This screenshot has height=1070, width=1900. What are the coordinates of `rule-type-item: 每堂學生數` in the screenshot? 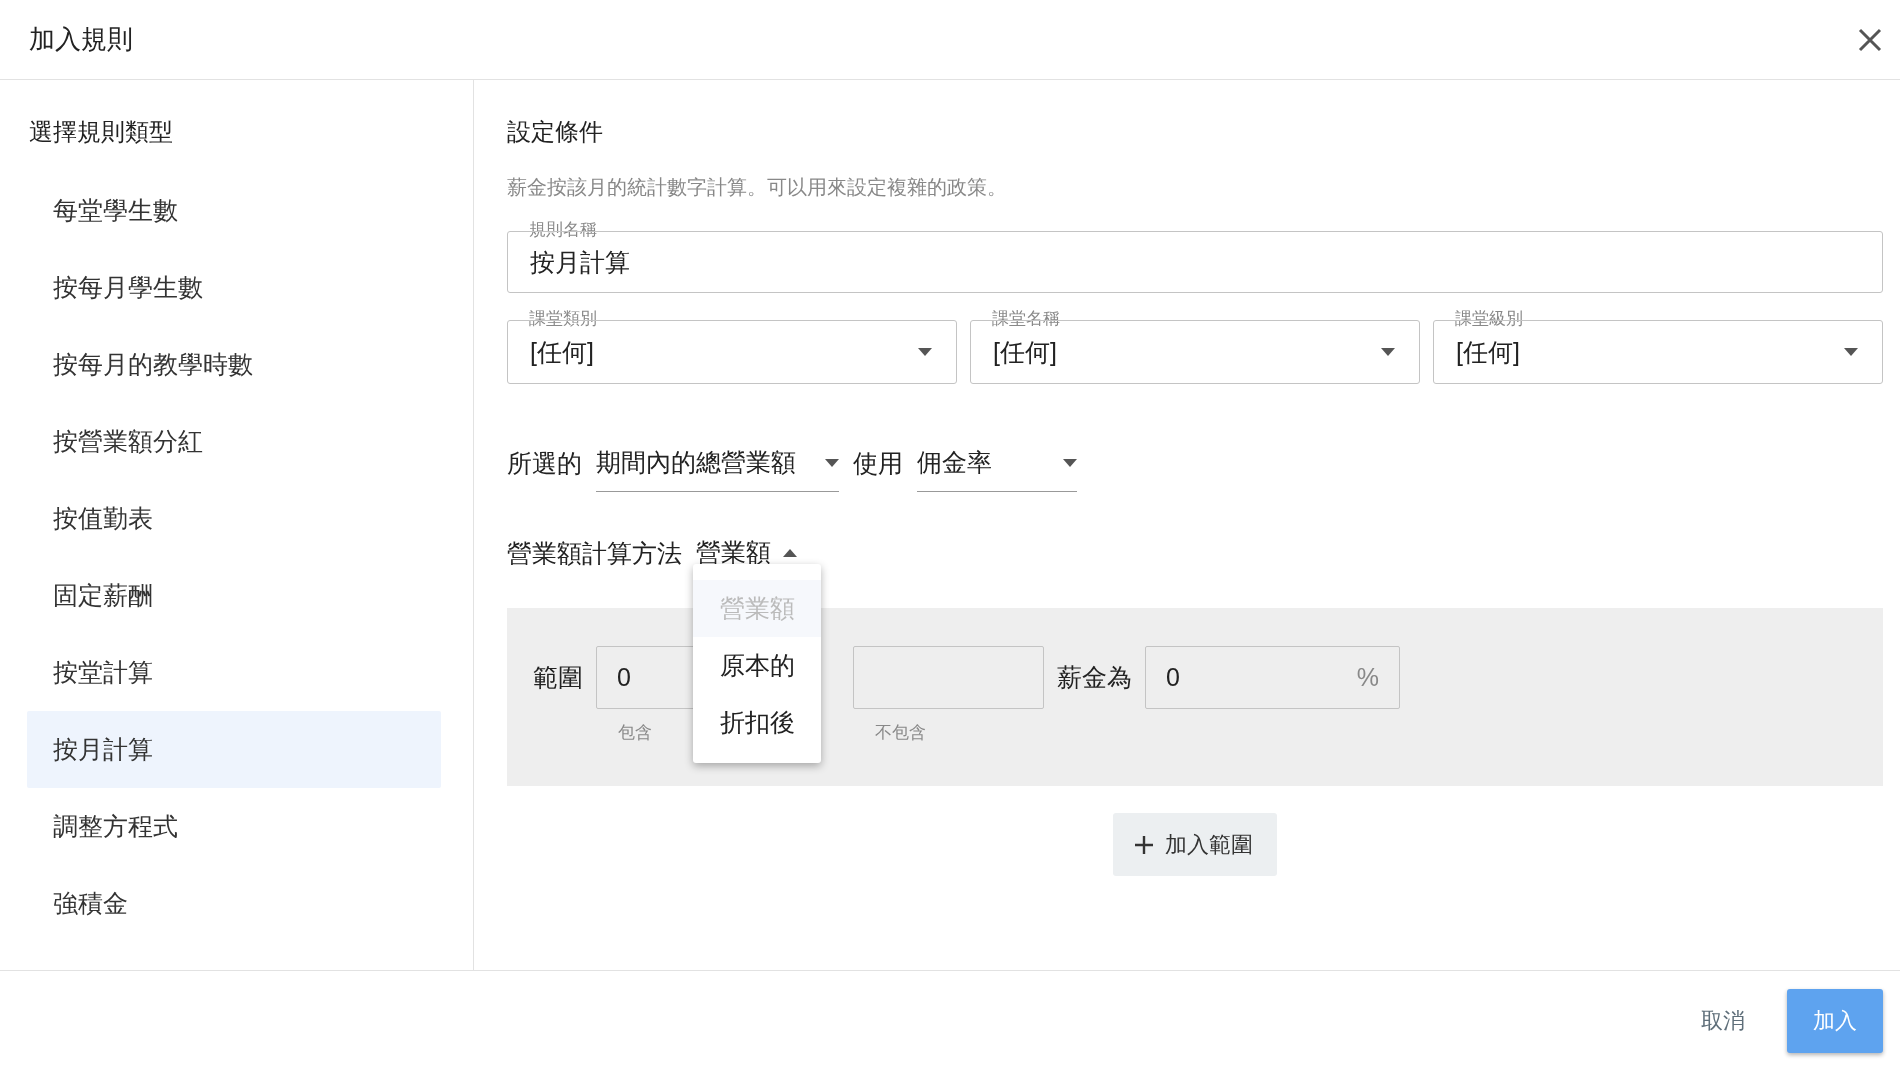 It's located at (234, 210).